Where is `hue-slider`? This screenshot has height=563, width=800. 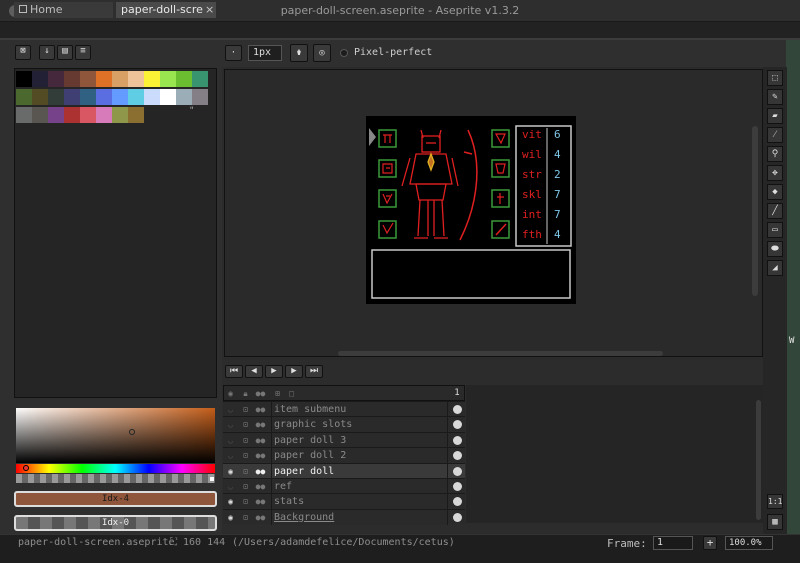
hue-slider is located at coordinates (115, 468).